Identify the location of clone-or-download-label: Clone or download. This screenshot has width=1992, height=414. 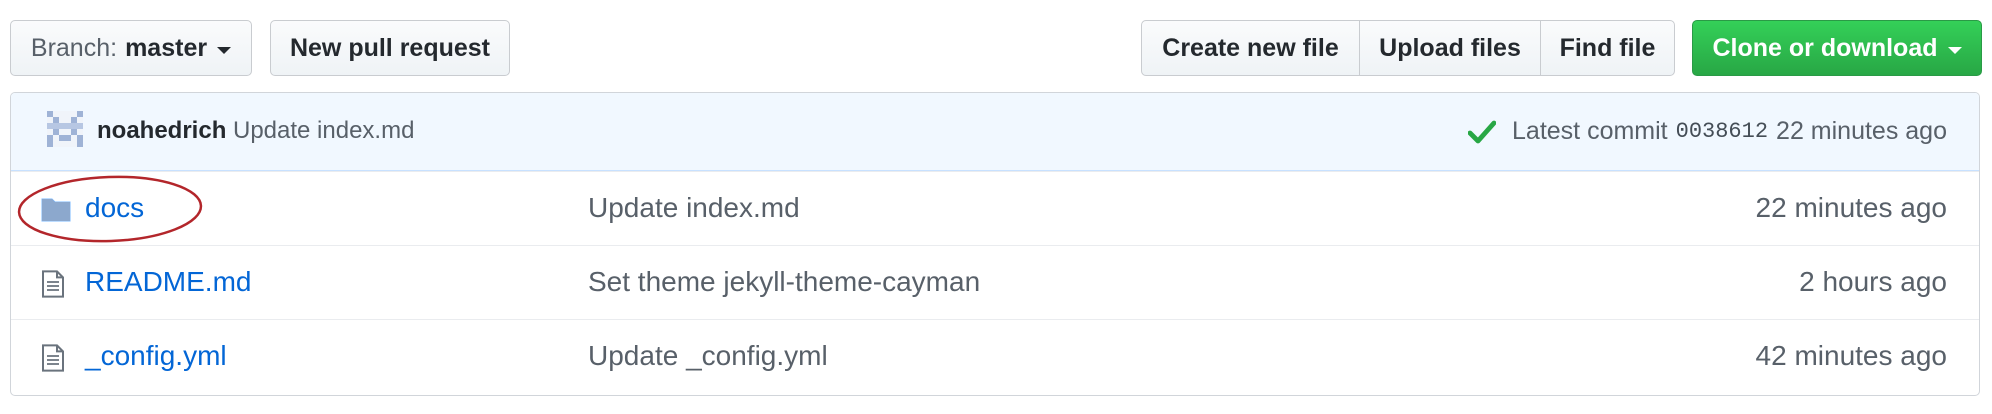
(1825, 47).